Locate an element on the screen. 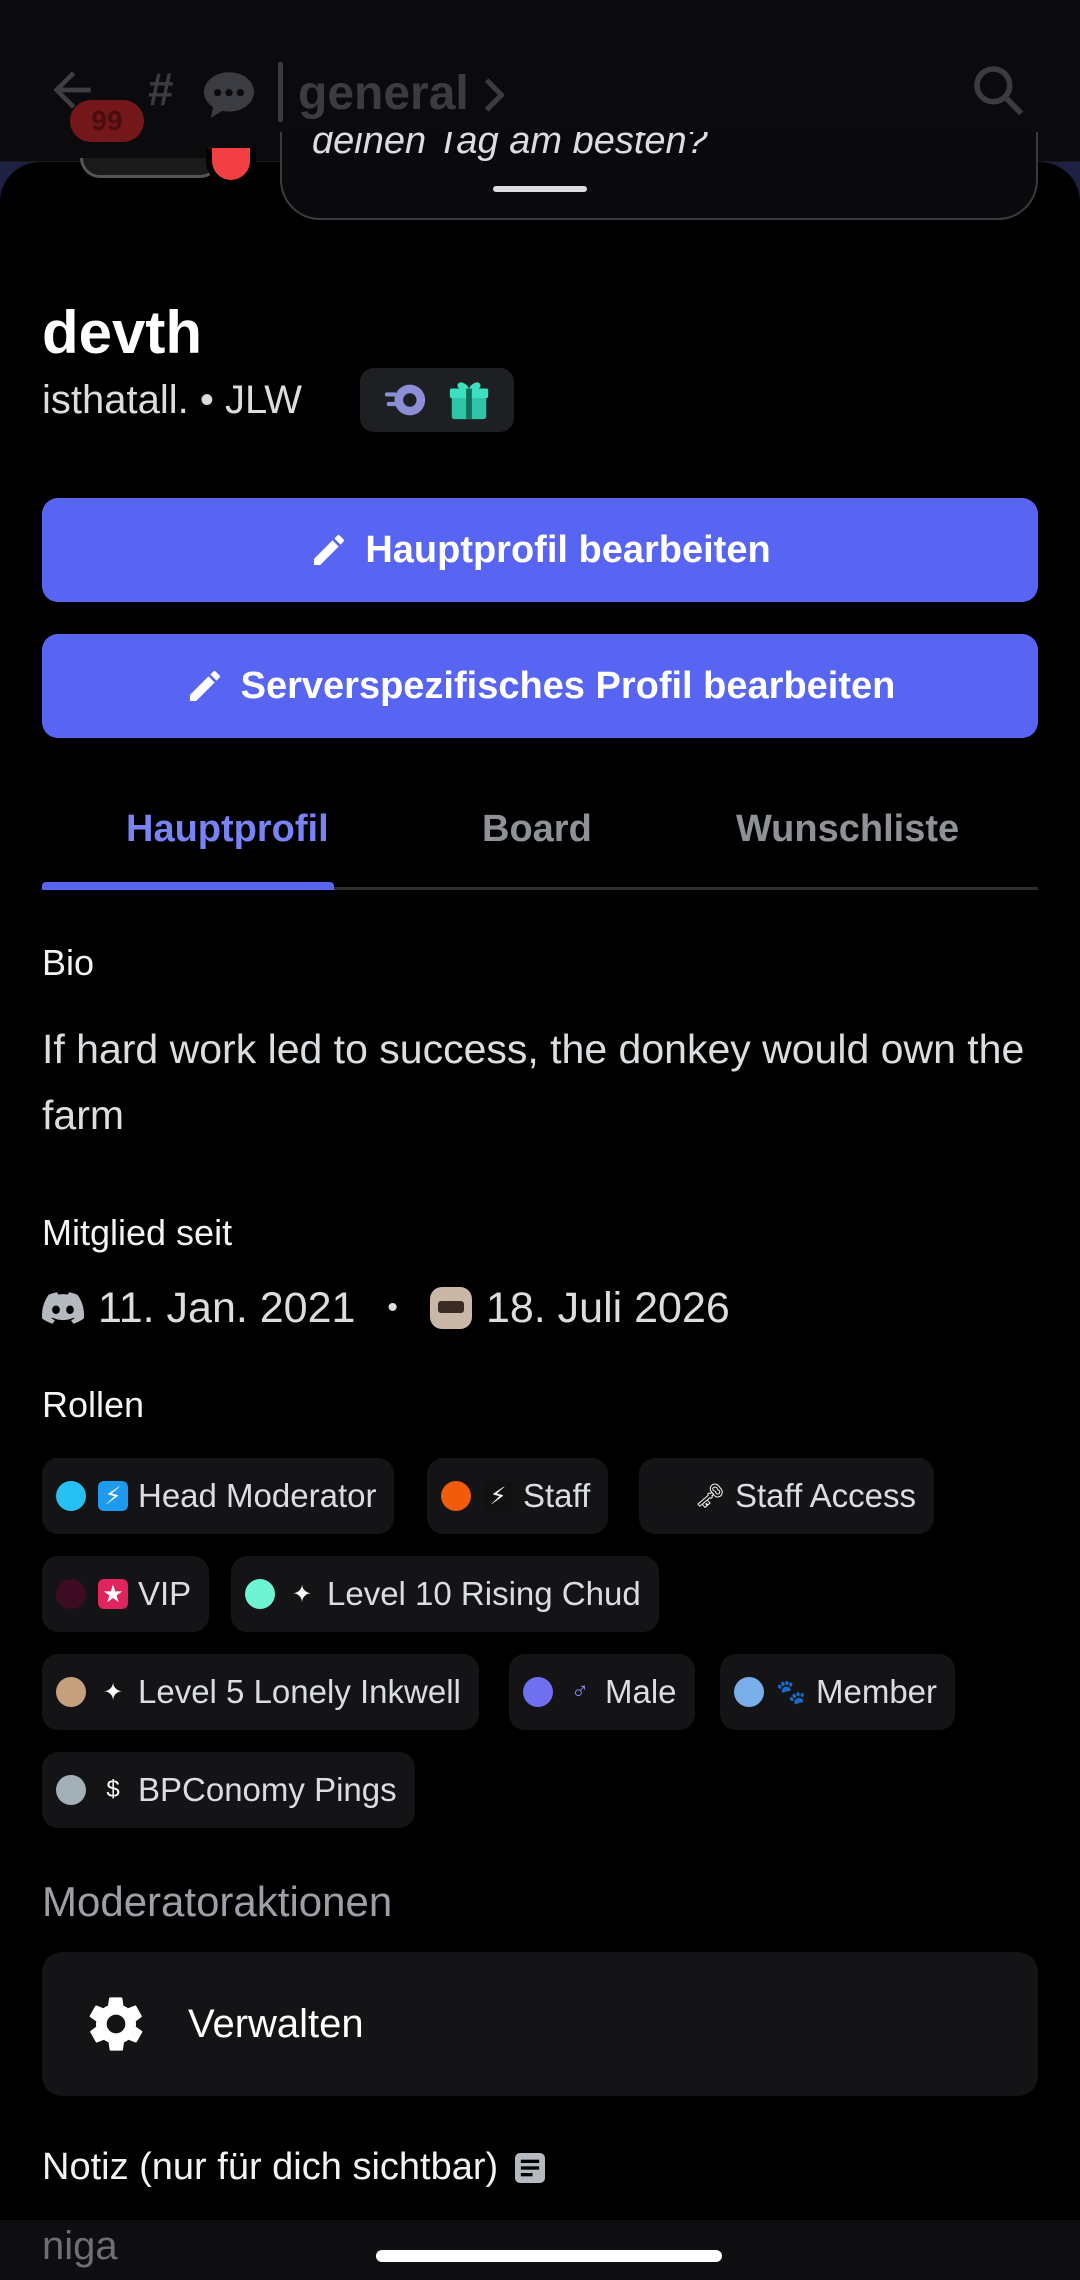  paw-icon: 🐾 is located at coordinates (791, 1692).